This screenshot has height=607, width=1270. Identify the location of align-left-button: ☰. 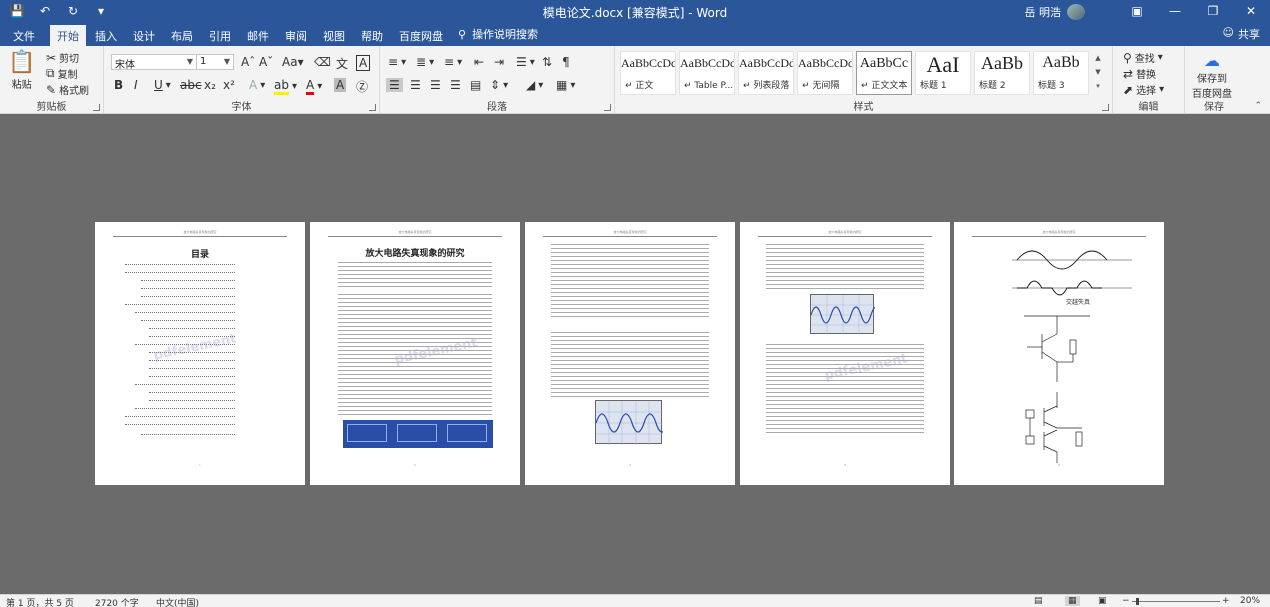
(394, 85).